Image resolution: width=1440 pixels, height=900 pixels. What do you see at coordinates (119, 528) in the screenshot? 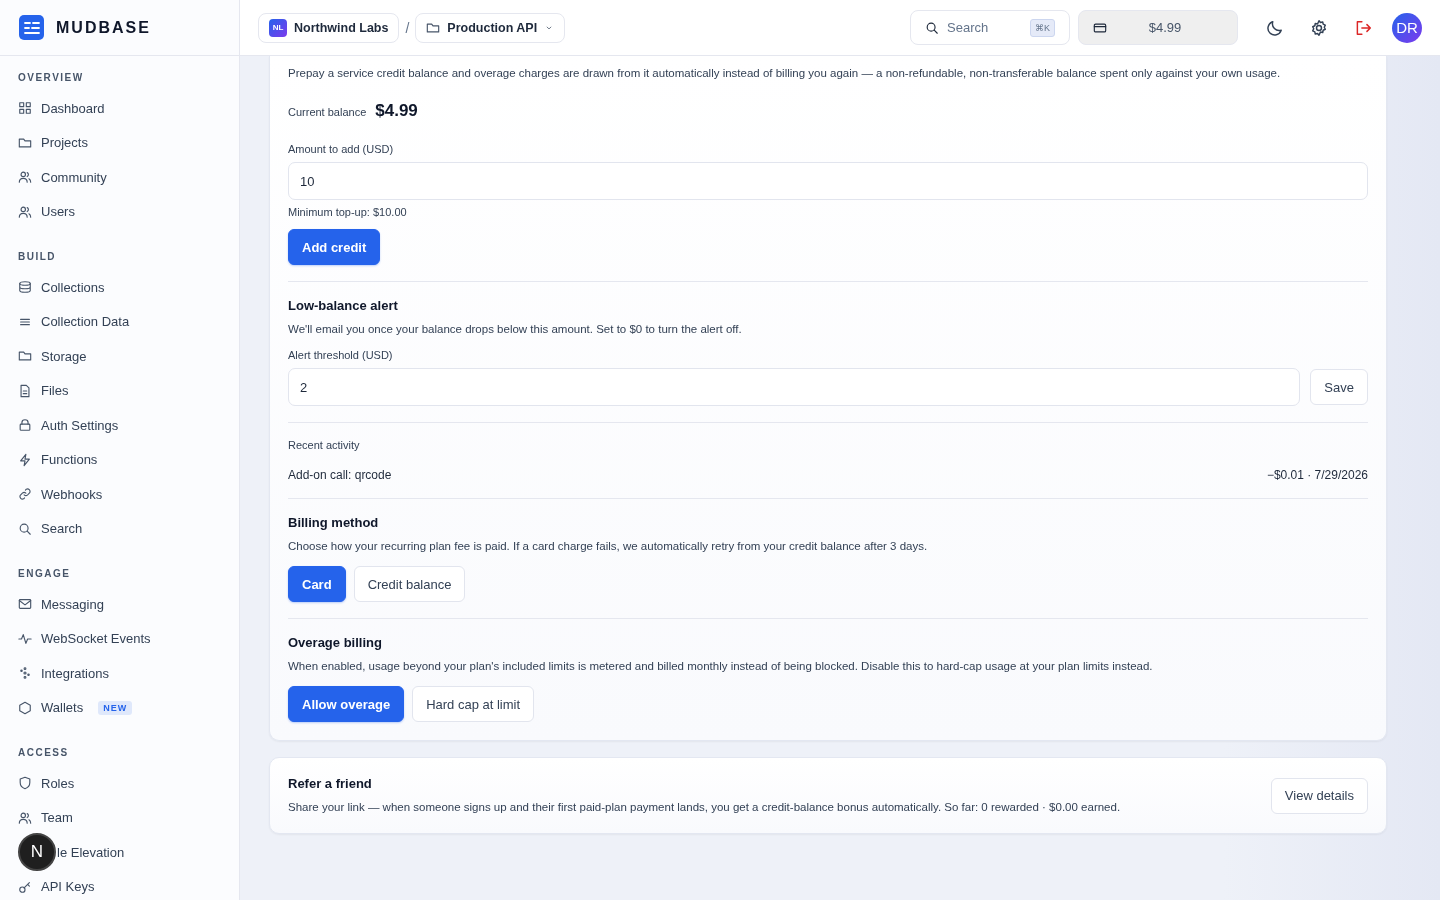
I see `sidebar-item: Search` at bounding box center [119, 528].